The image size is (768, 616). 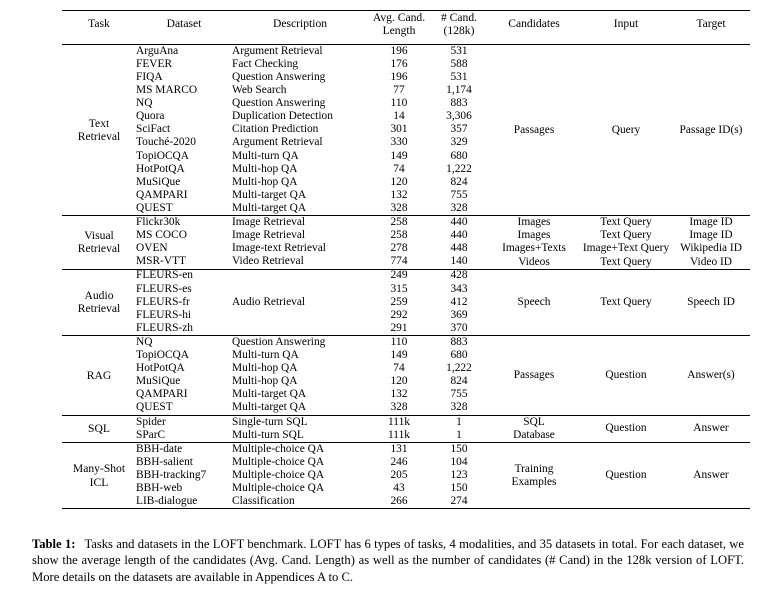 What do you see at coordinates (99, 482) in the screenshot?
I see `task-label-line2: ICL` at bounding box center [99, 482].